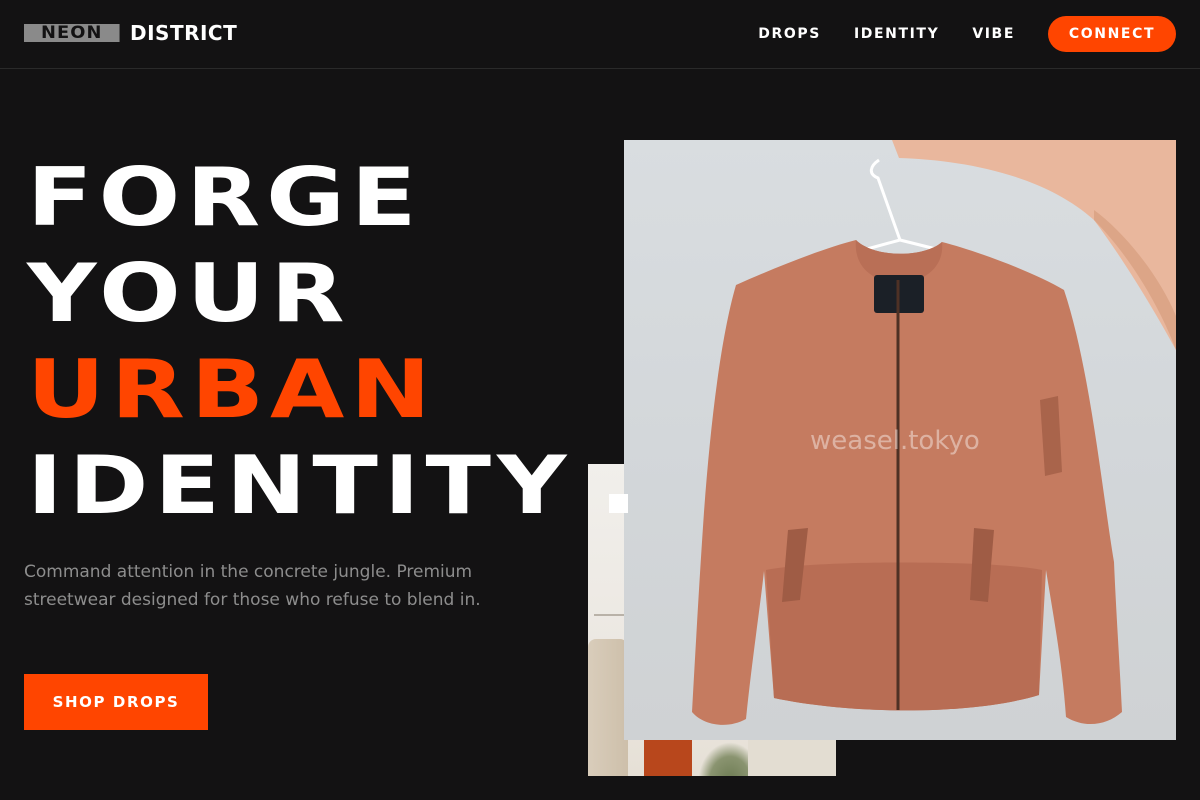 Image resolution: width=1200 pixels, height=800 pixels. What do you see at coordinates (1112, 34) in the screenshot?
I see `connect-button: CONNECT` at bounding box center [1112, 34].